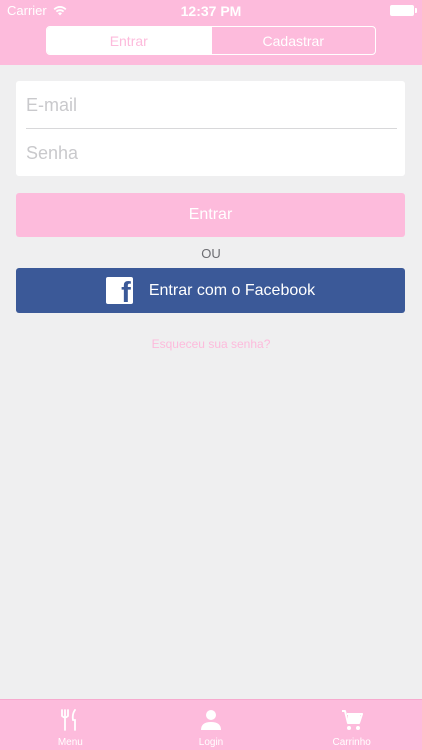 This screenshot has height=750, width=422. I want to click on tab-bar: Menu Login Carrinho, so click(211, 724).